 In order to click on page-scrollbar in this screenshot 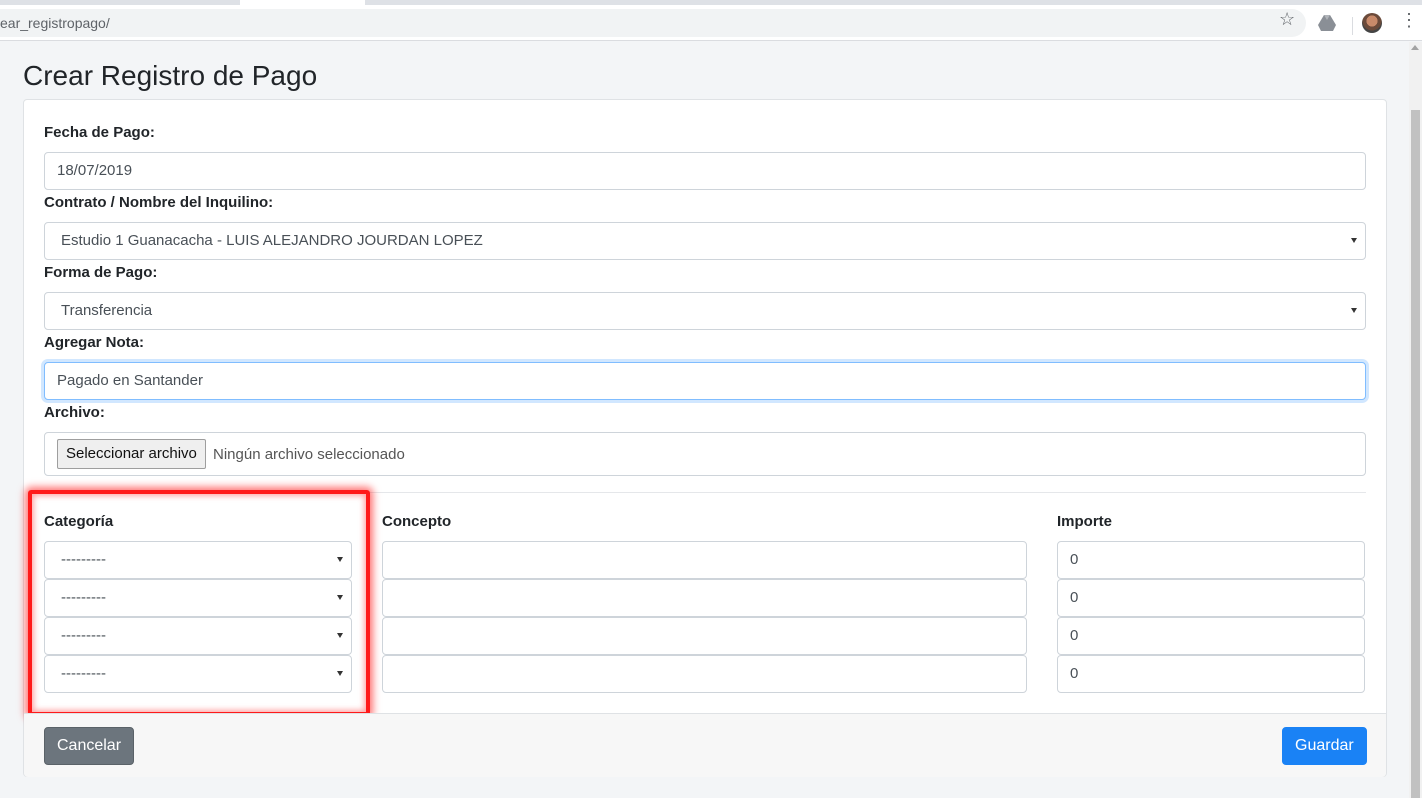, I will do `click(1415, 420)`.